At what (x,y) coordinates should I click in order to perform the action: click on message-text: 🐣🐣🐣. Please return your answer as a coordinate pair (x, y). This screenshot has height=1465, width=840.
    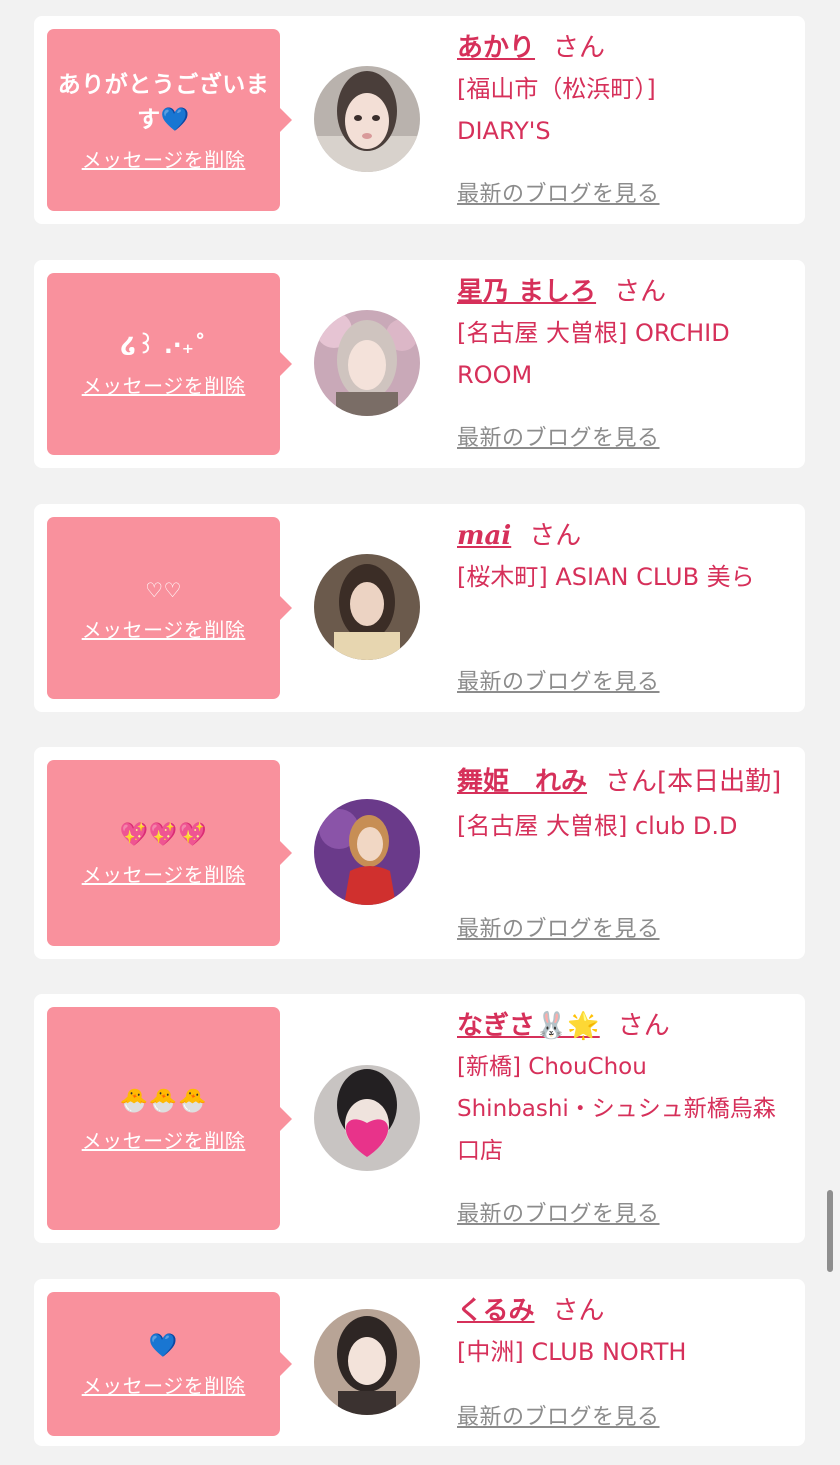
    Looking at the image, I should click on (163, 1100).